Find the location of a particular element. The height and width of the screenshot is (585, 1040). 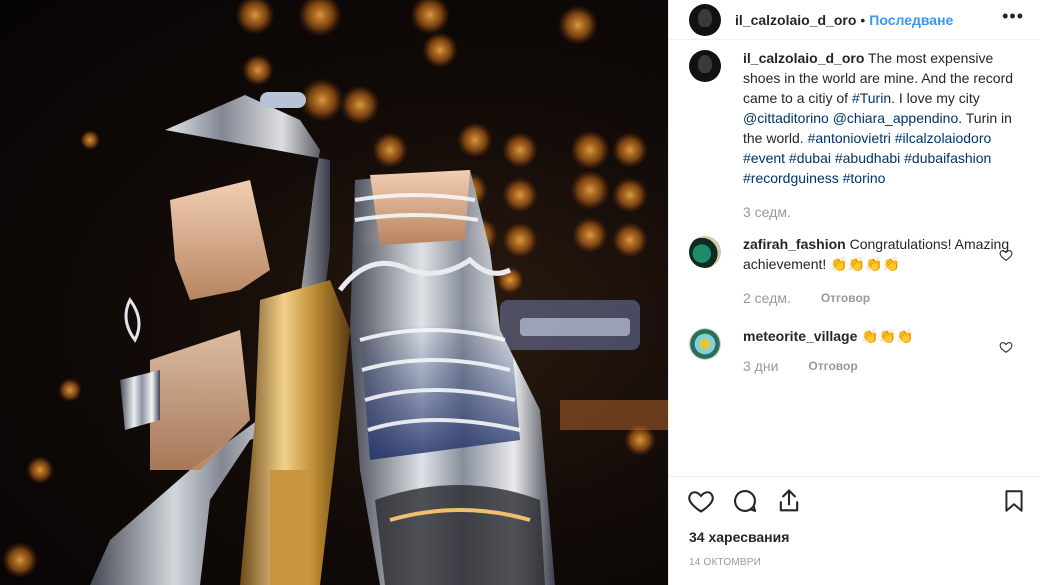

post-header: il_calzolaio_d_oro • Последване ••• is located at coordinates (854, 20).